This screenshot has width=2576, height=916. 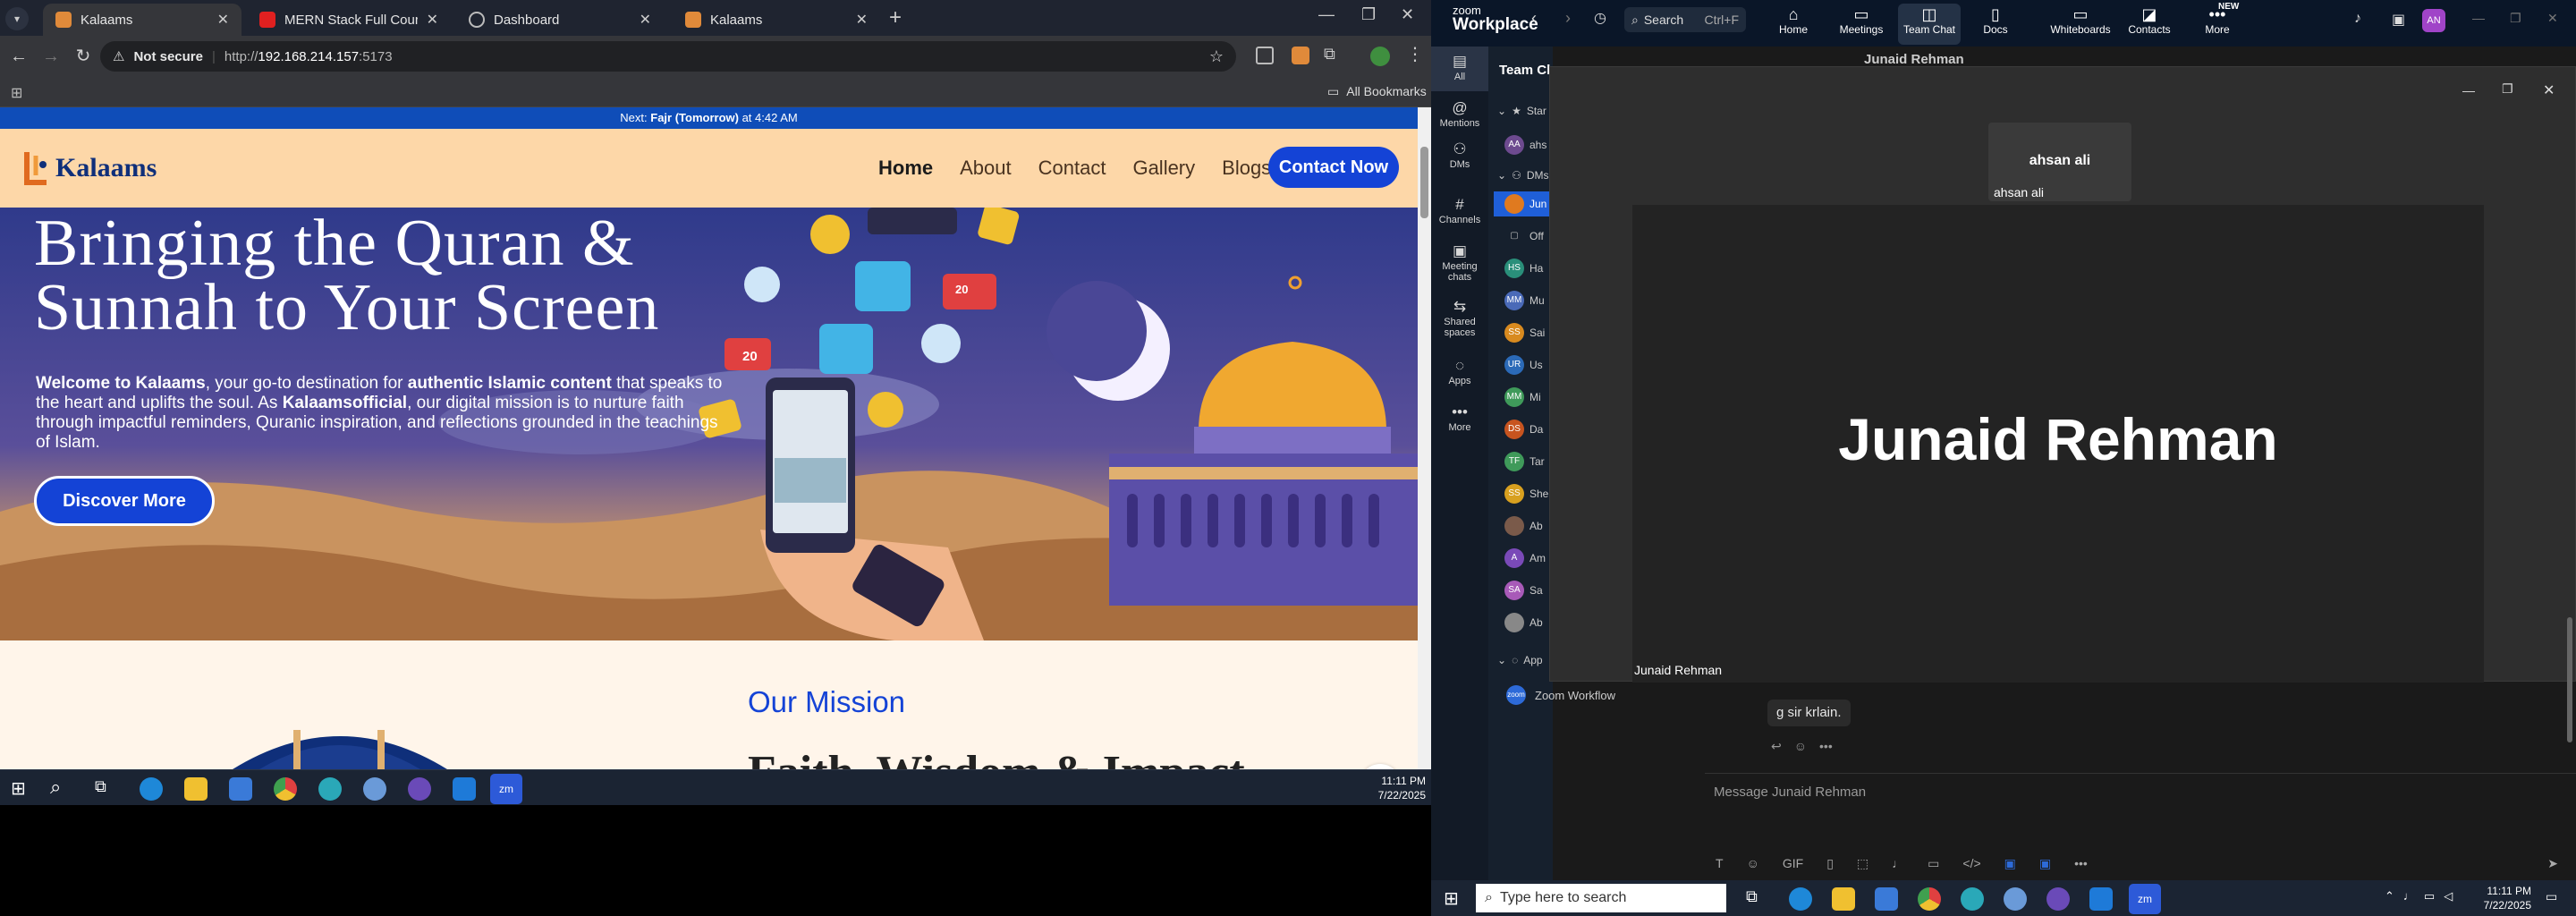 What do you see at coordinates (1415, 54) in the screenshot?
I see `menu-icon: ⋮` at bounding box center [1415, 54].